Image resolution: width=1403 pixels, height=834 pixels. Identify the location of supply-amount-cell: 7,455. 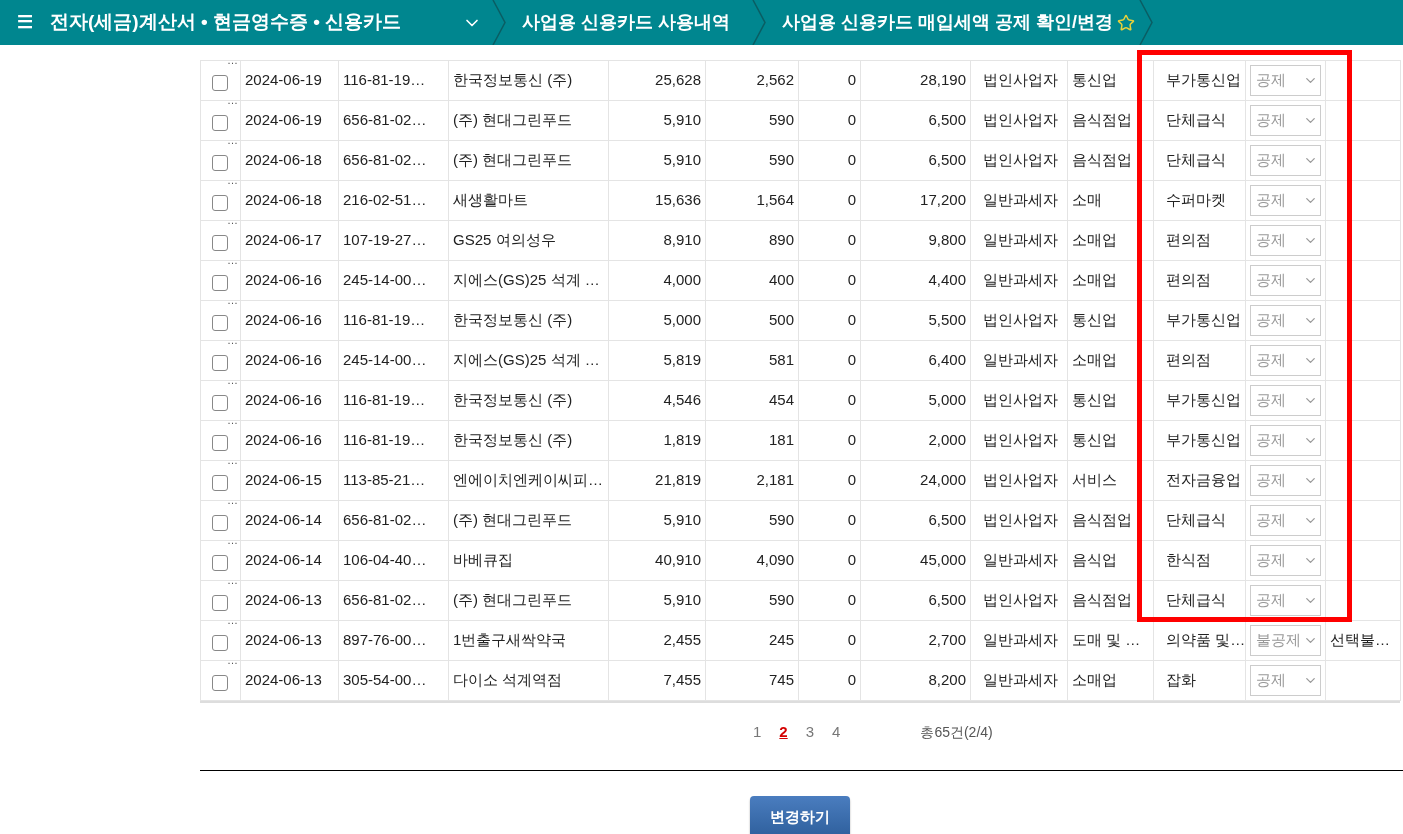
(657, 680).